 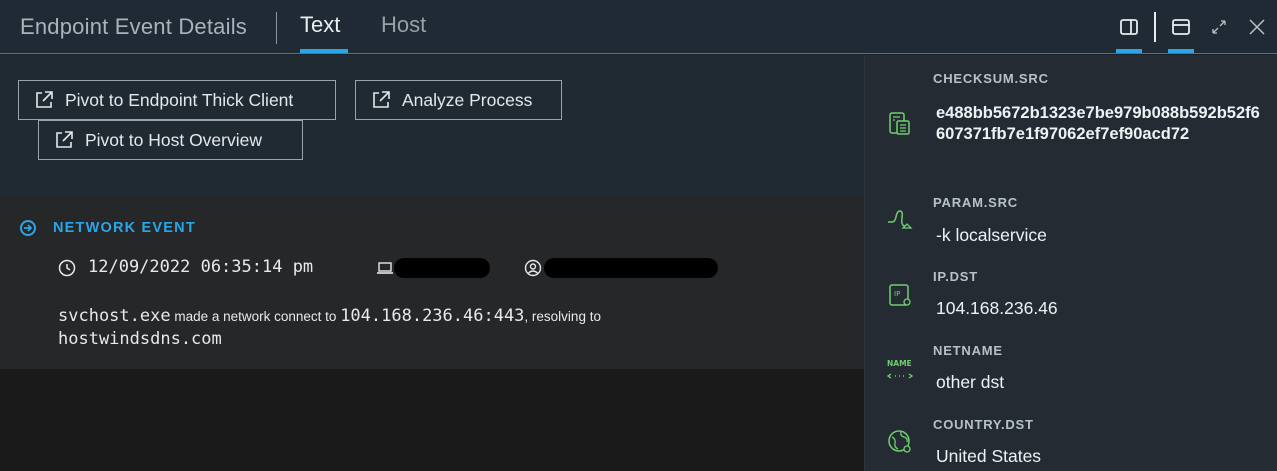 What do you see at coordinates (1219, 27) in the screenshot?
I see `expand-icon` at bounding box center [1219, 27].